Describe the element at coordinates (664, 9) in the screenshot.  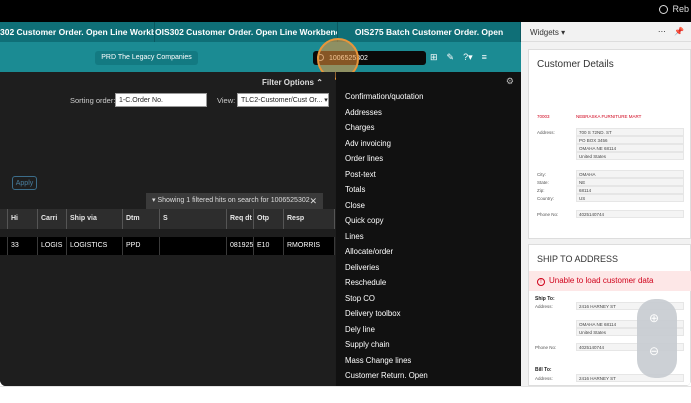
I see `user-icon` at that location.